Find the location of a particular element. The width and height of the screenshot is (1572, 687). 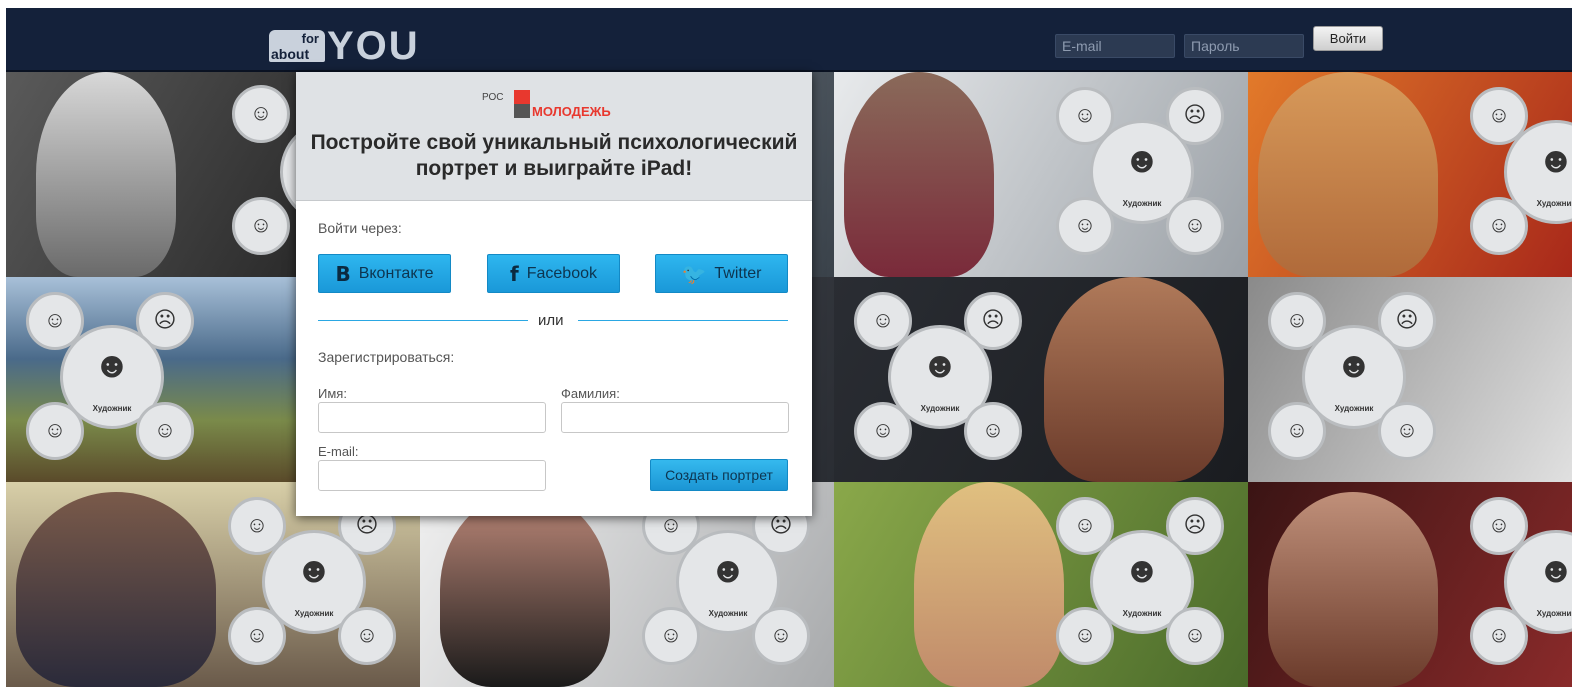

logo-for: for is located at coordinates (310, 38).